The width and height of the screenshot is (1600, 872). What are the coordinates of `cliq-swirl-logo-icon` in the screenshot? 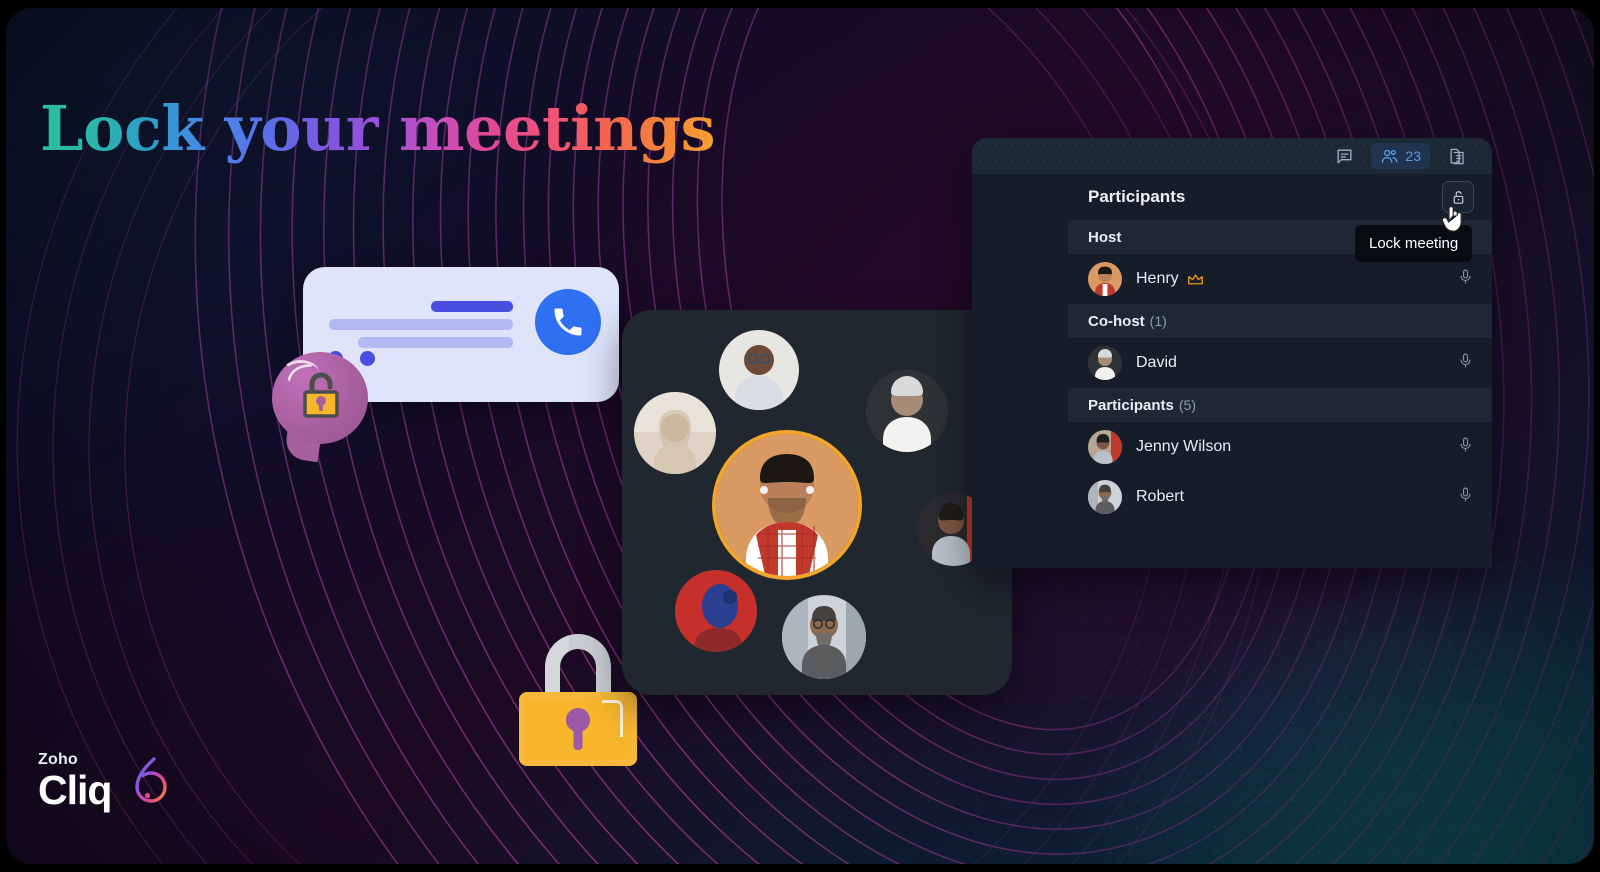 It's located at (151, 780).